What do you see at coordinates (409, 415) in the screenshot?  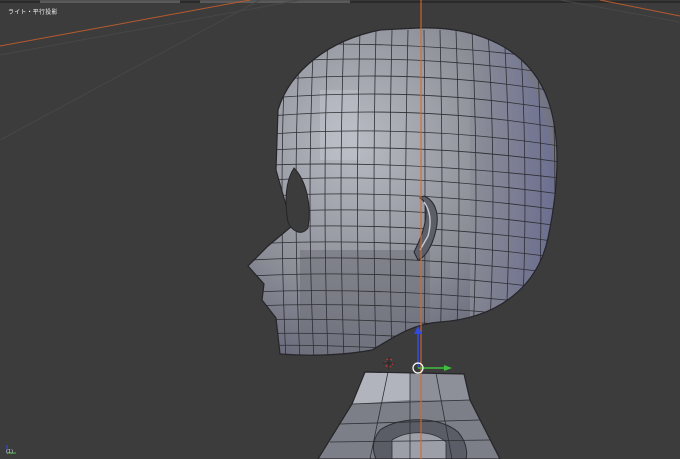 I see `body-mesh` at bounding box center [409, 415].